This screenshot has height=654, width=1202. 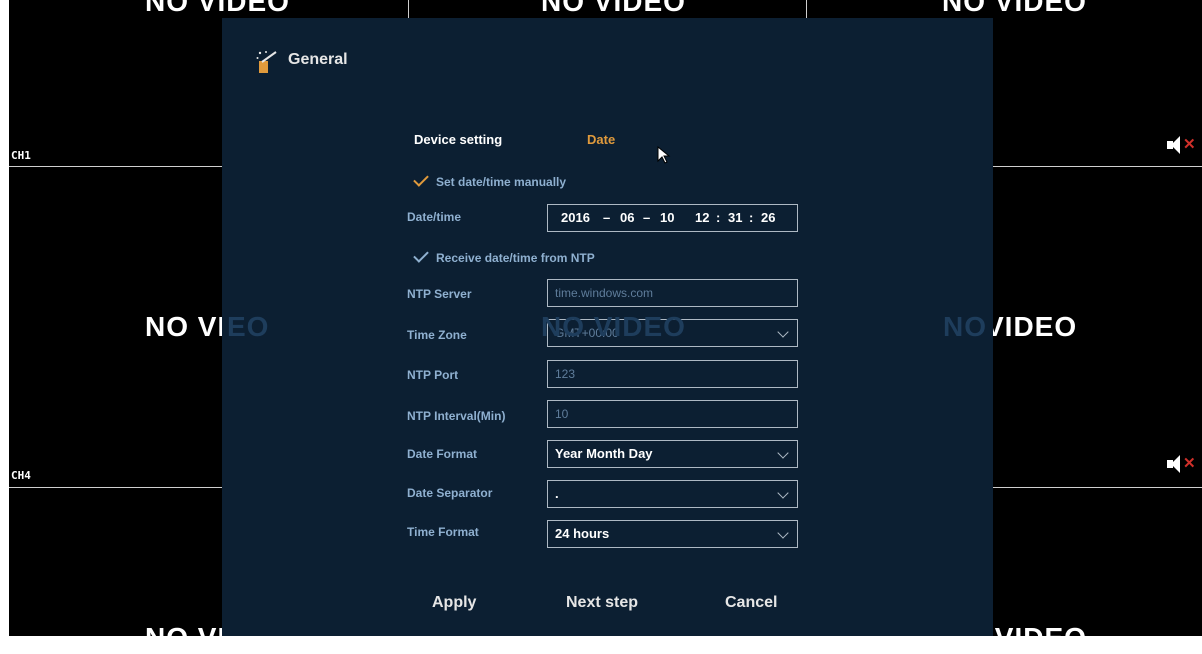 I want to click on date-format-value: Year Month Day, so click(x=604, y=453).